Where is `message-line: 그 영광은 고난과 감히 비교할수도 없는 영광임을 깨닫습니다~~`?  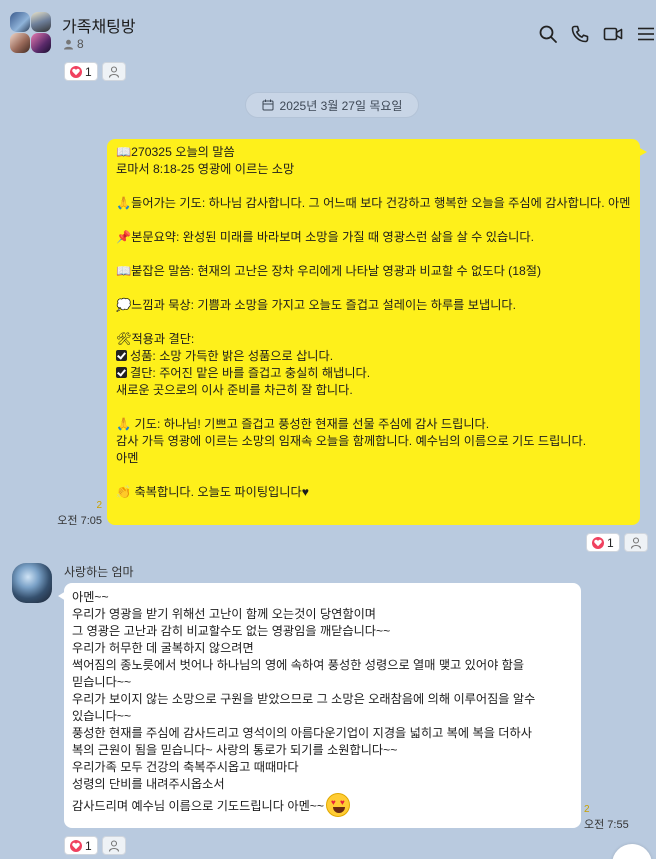
message-line: 그 영광은 고난과 감히 비교할수도 없는 영광임을 깨닫습니다~~ is located at coordinates (231, 631).